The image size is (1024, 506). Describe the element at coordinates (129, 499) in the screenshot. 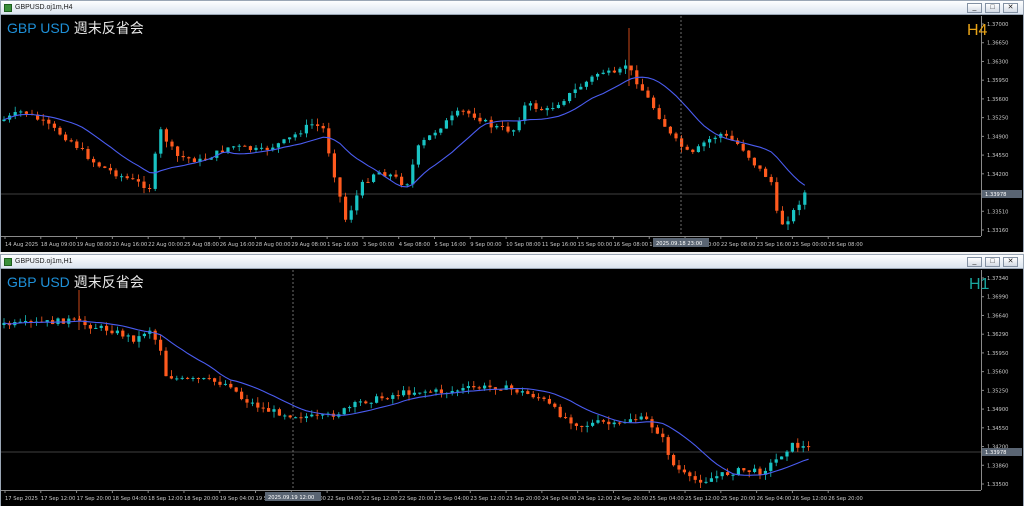

I see `time-tick-label: 18 Sep 04:00` at that location.